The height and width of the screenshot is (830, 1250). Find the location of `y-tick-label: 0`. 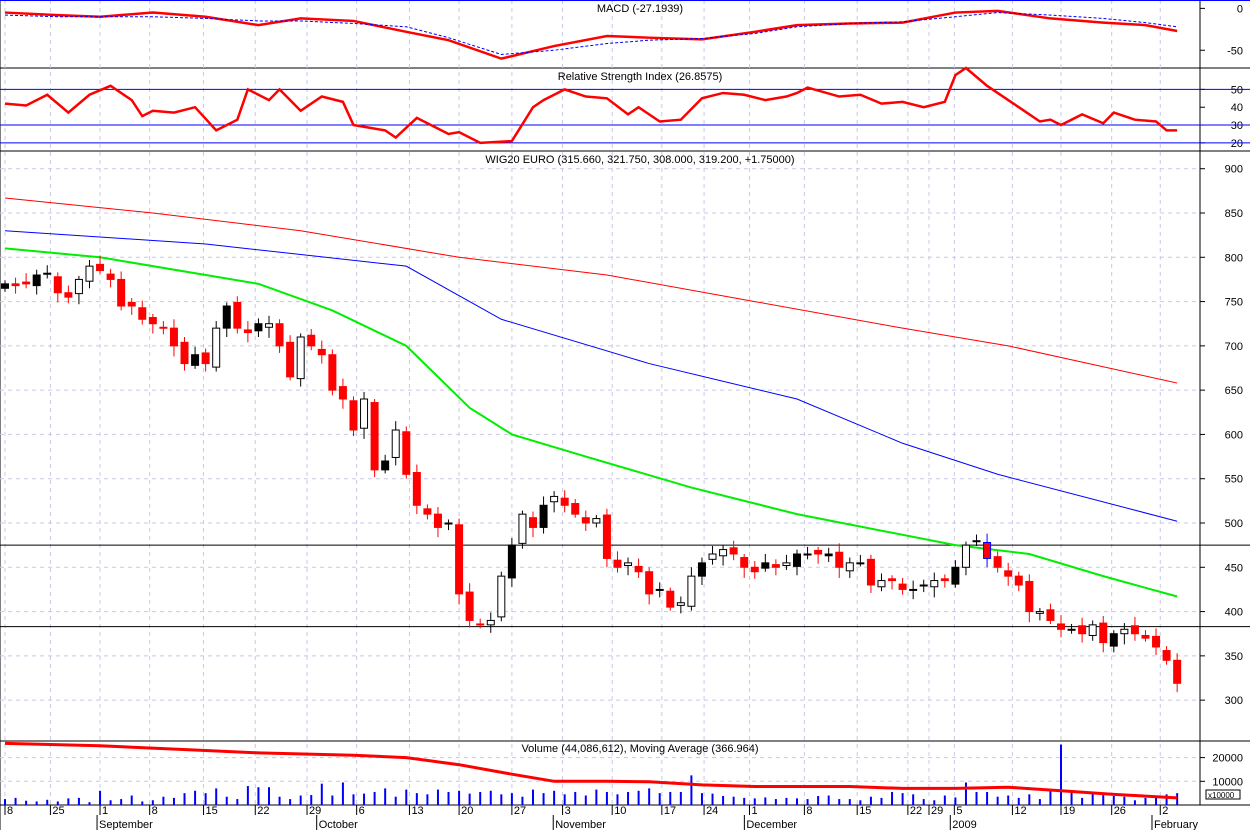

y-tick-label: 0 is located at coordinates (1240, 9).